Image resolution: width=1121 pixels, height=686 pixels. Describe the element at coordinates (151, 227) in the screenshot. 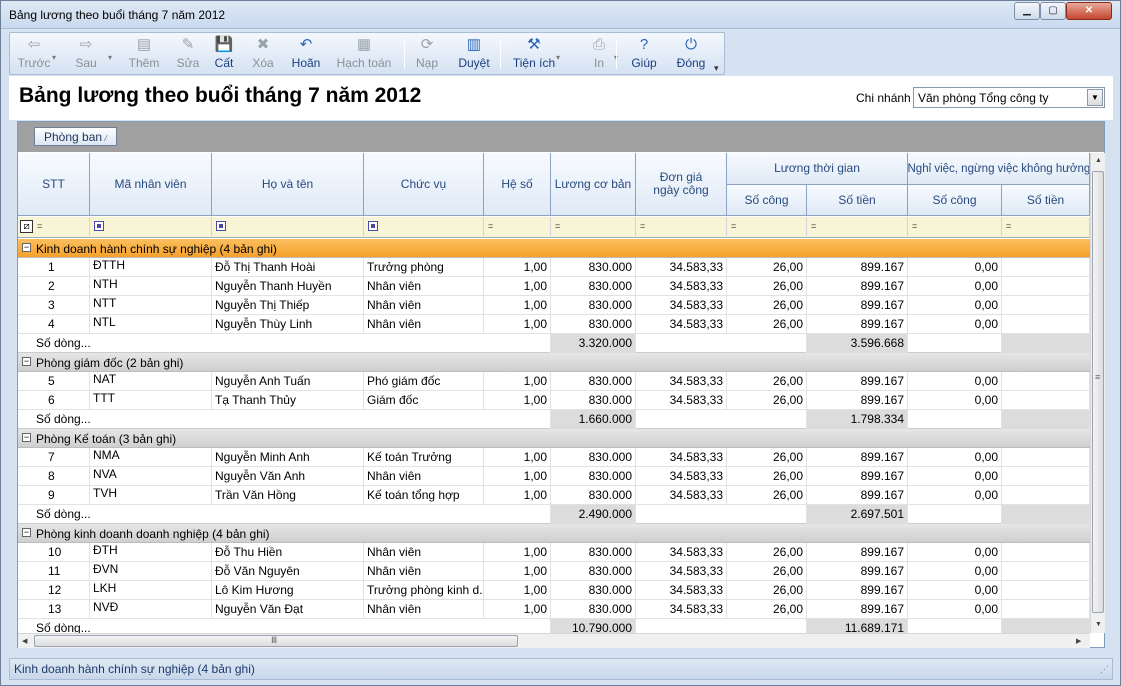

I see `filter-cell-ma-nv` at that location.